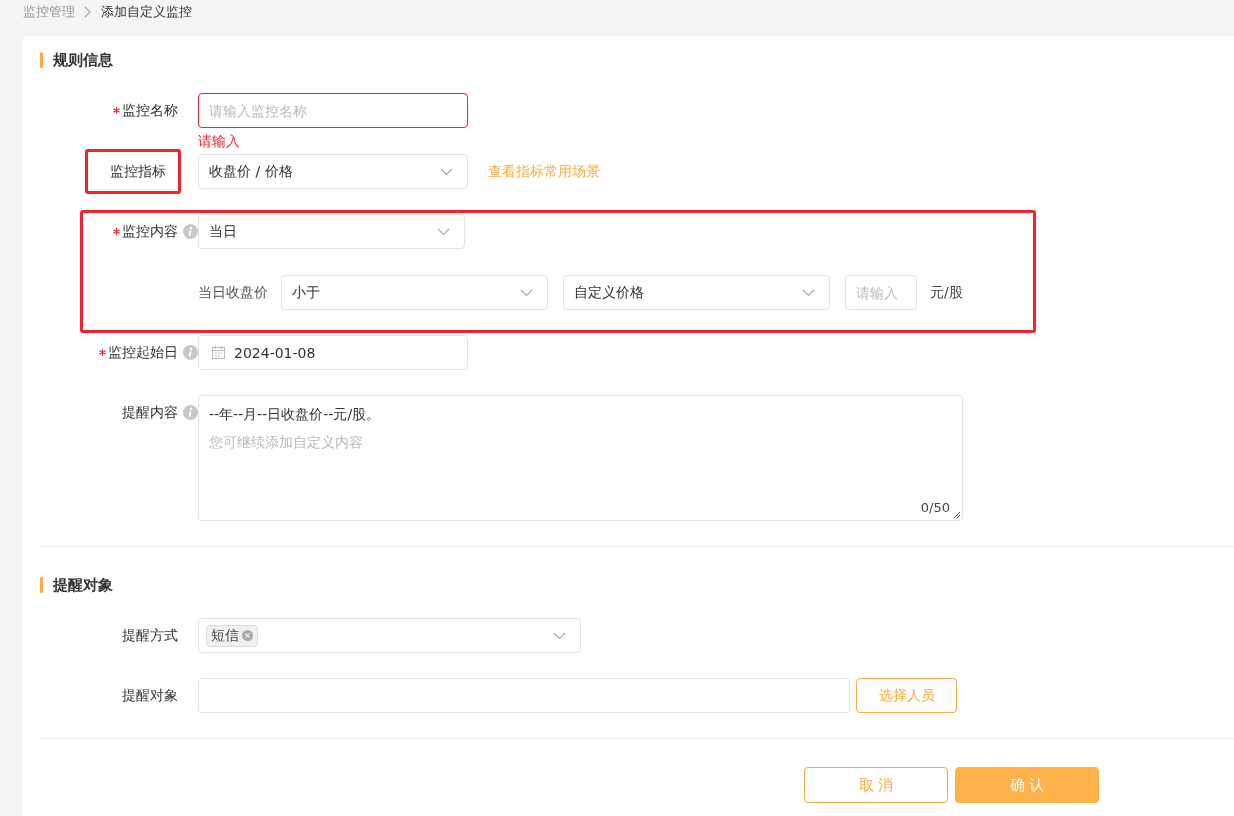 The height and width of the screenshot is (816, 1234). I want to click on field-label: 监控起始日, so click(136, 352).